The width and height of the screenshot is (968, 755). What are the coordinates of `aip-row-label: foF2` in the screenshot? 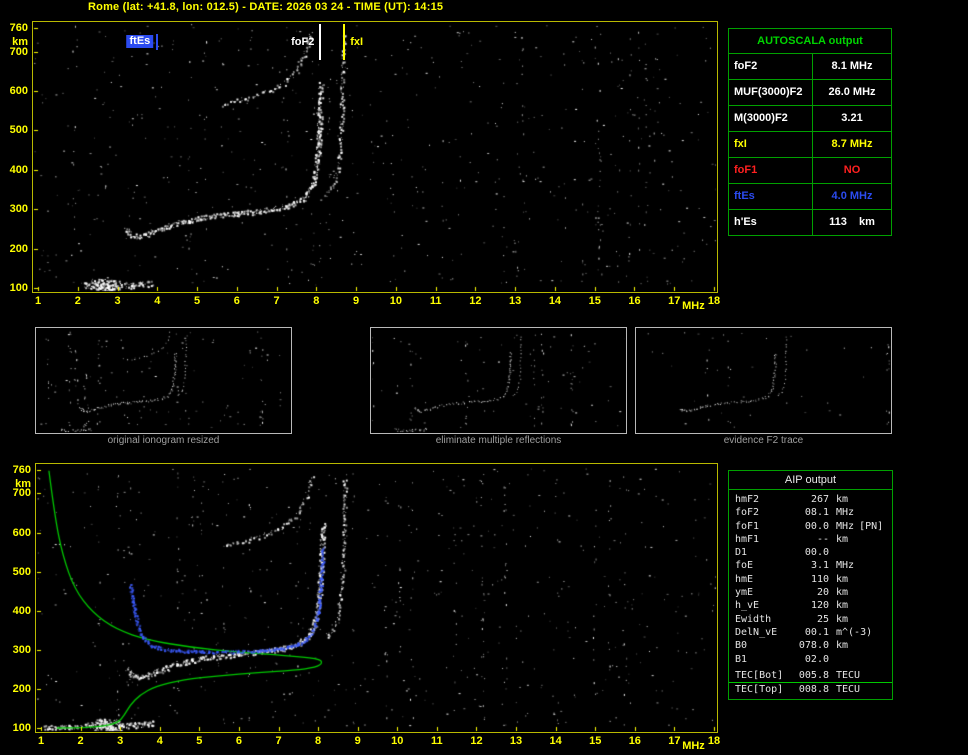 It's located at (747, 513).